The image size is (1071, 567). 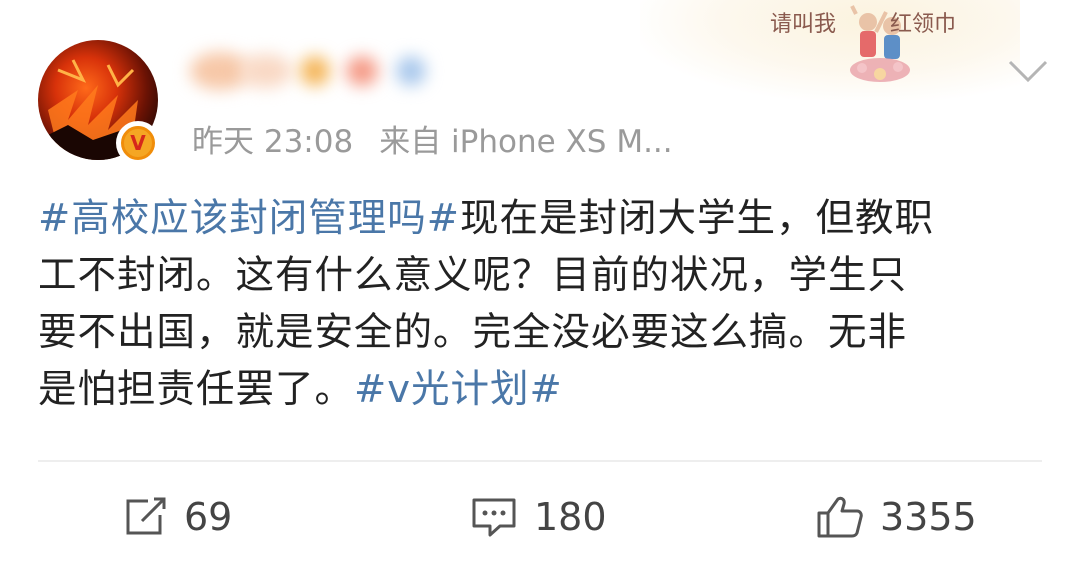 What do you see at coordinates (923, 24) in the screenshot?
I see `banner-text-right: 红领巾` at bounding box center [923, 24].